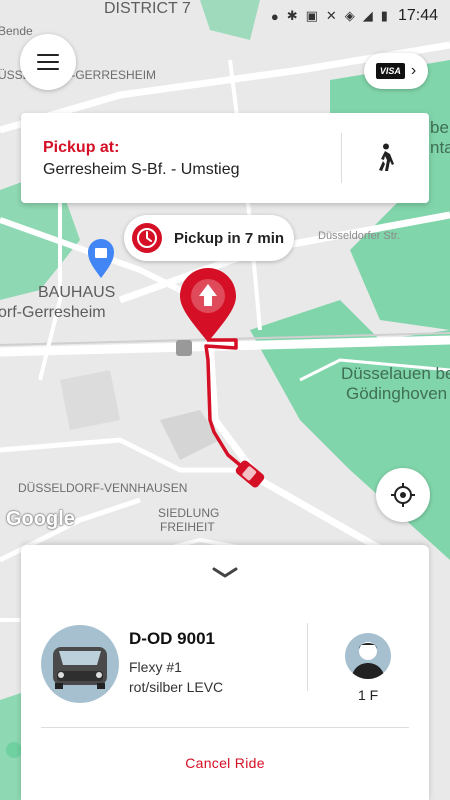 The height and width of the screenshot is (800, 450). I want to click on signal-icon: ◢, so click(367, 15).